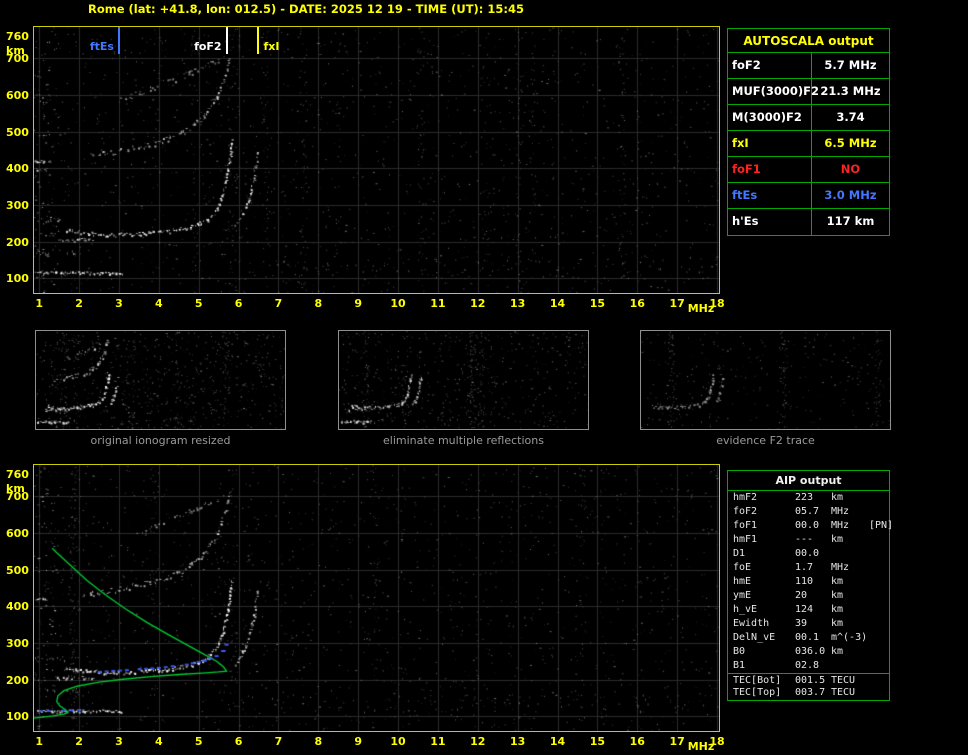 This screenshot has height=755, width=968. I want to click on aip-value: 003.7, so click(810, 692).